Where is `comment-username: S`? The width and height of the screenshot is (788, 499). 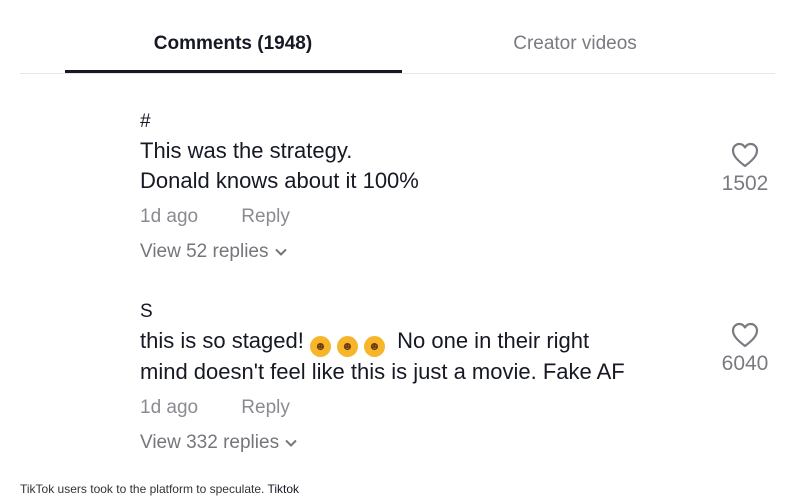
comment-username: S is located at coordinates (460, 313).